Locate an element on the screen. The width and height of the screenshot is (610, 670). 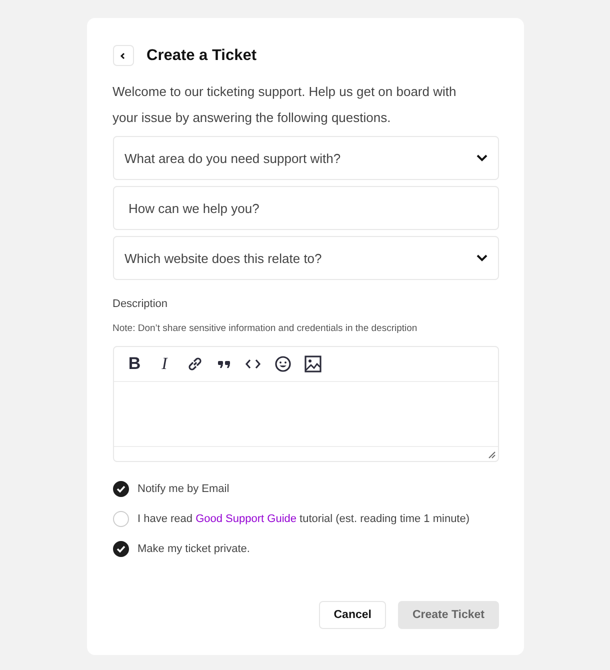
select-field: What area do you need support with? is located at coordinates (305, 158).